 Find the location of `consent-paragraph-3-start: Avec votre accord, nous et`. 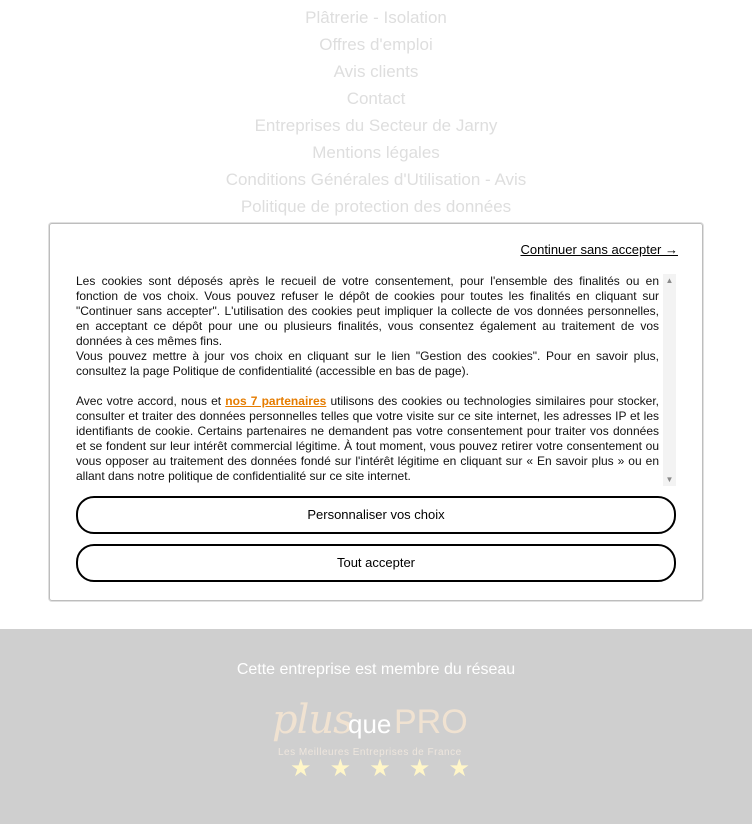

consent-paragraph-3-start: Avec votre accord, nous et is located at coordinates (151, 401).